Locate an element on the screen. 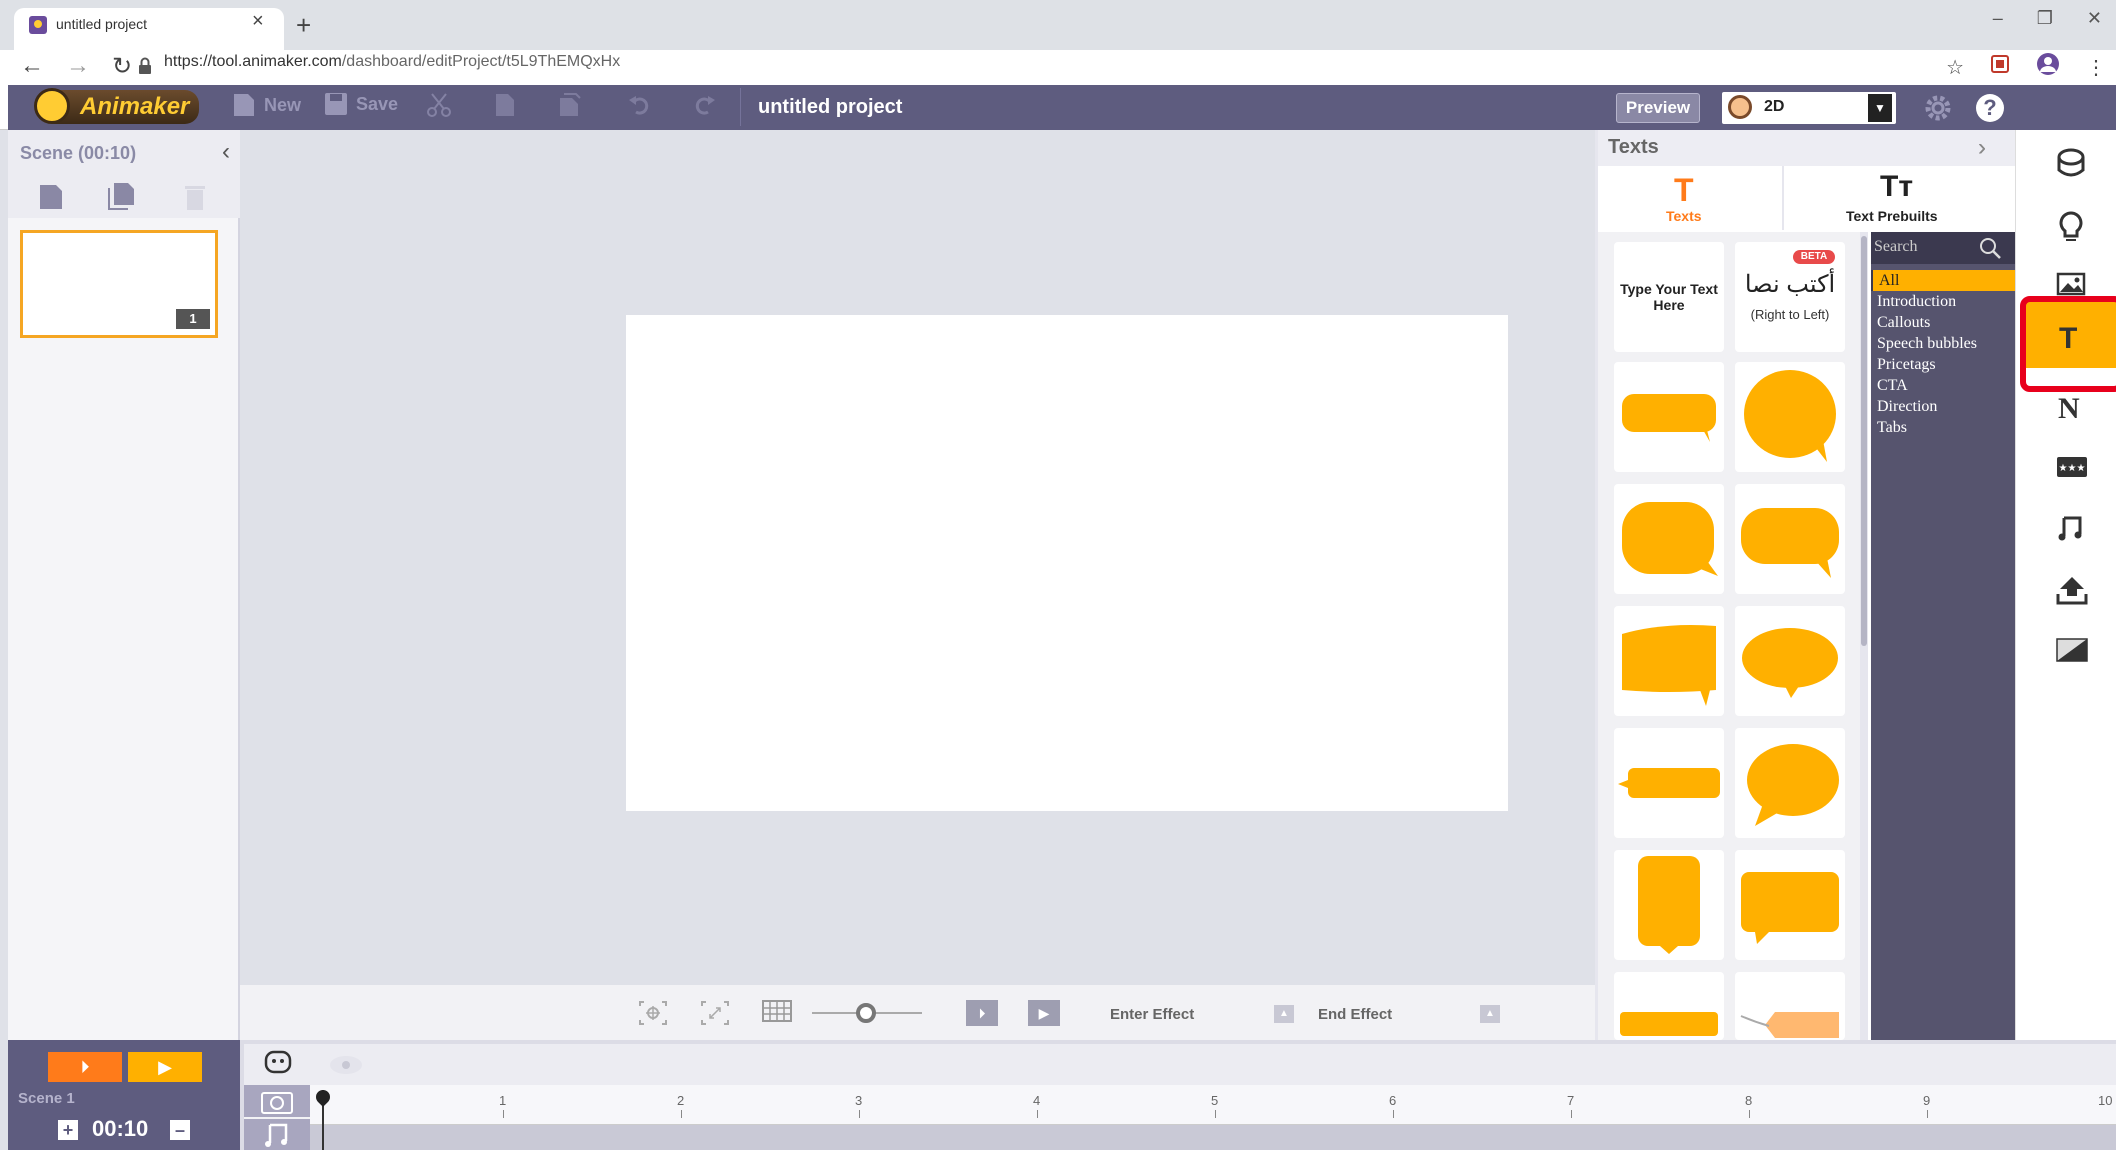 The height and width of the screenshot is (1150, 2116). pricetag-item is located at coordinates (1790, 1006).